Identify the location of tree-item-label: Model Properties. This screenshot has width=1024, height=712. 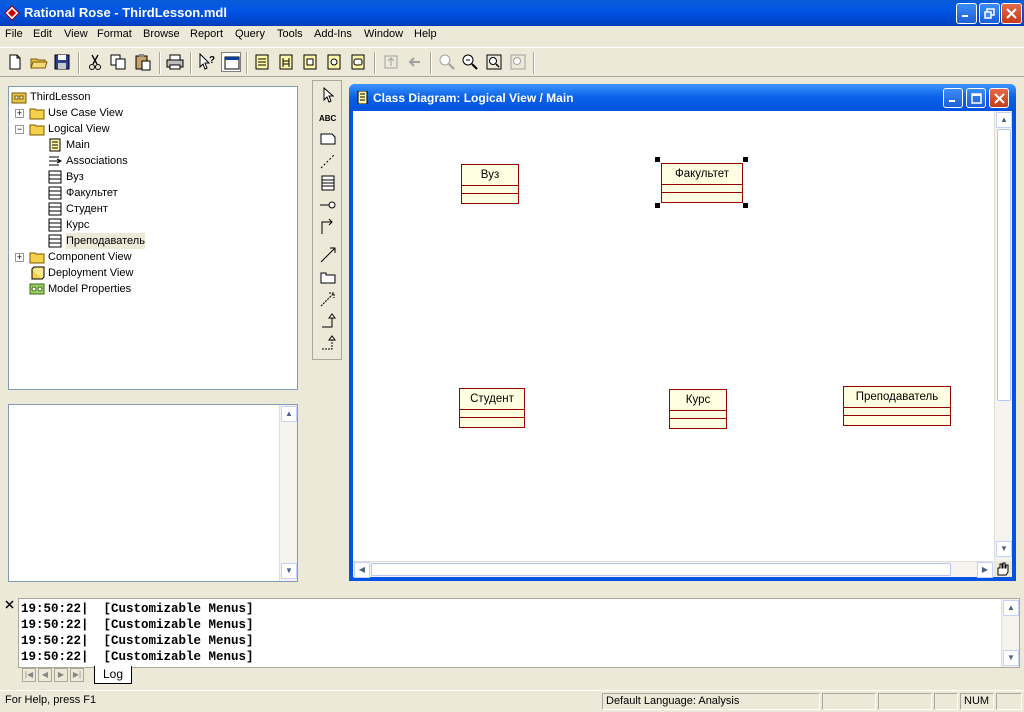
(90, 289).